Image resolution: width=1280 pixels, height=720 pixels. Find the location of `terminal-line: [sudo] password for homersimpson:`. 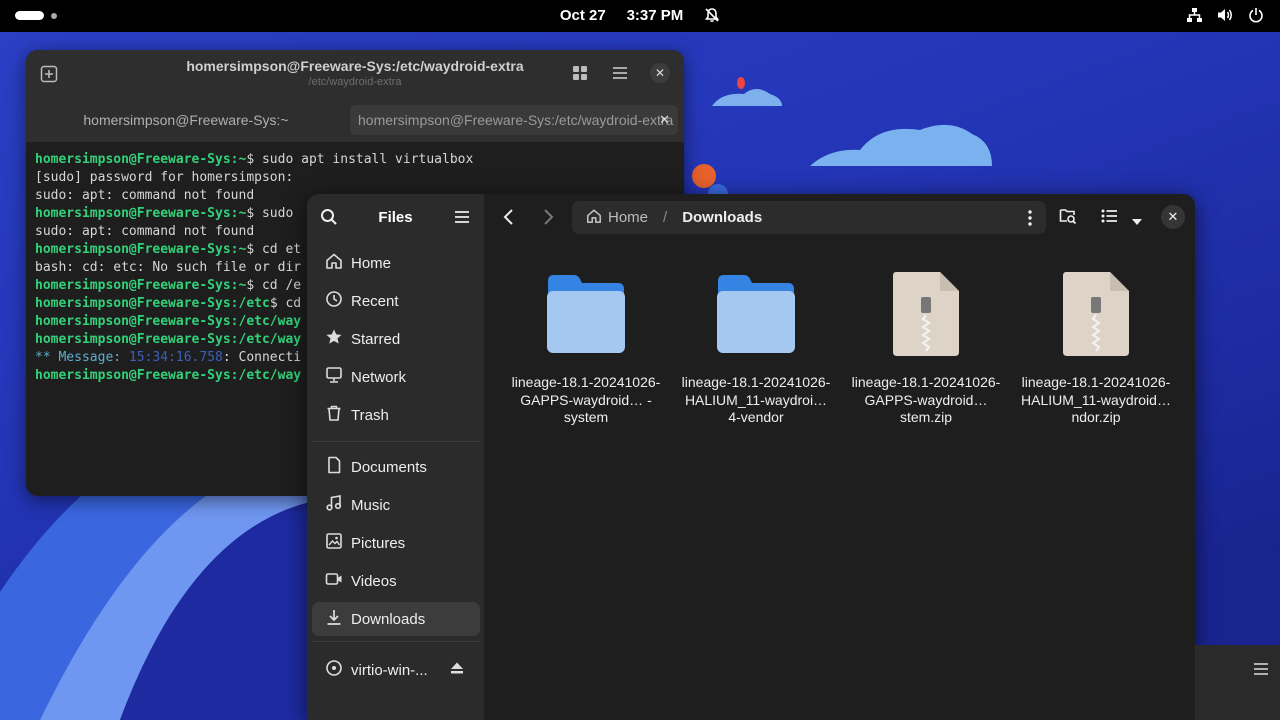

terminal-line: [sudo] password for homersimpson: is located at coordinates (254, 178).